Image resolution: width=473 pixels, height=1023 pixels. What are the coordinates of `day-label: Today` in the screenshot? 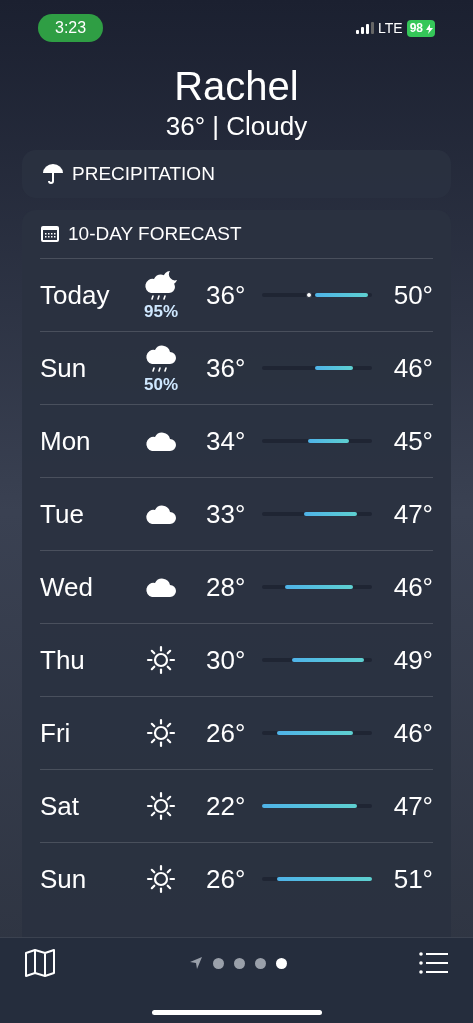 It's located at (75, 295).